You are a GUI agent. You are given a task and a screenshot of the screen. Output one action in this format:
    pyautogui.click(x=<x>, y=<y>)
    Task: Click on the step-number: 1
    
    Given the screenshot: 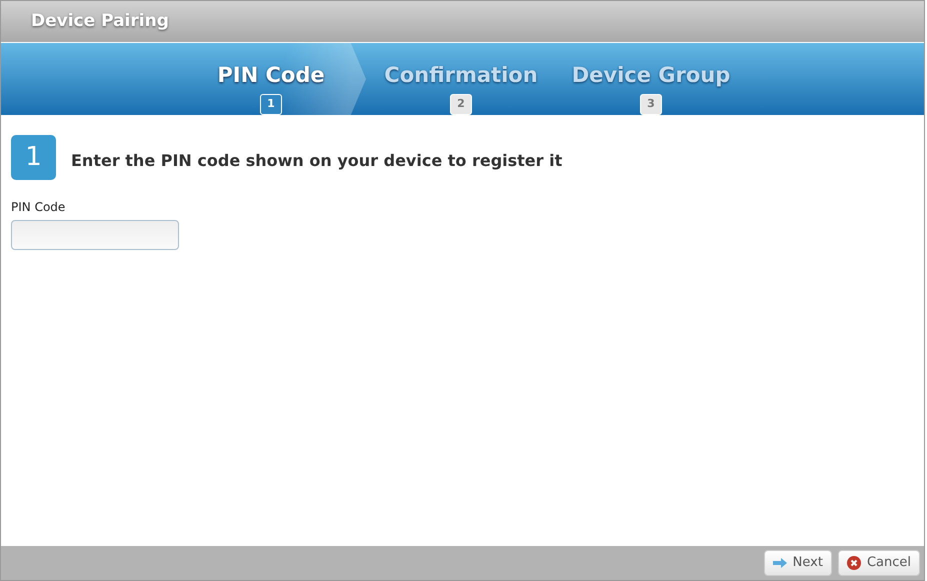 What is the action you would take?
    pyautogui.click(x=33, y=157)
    